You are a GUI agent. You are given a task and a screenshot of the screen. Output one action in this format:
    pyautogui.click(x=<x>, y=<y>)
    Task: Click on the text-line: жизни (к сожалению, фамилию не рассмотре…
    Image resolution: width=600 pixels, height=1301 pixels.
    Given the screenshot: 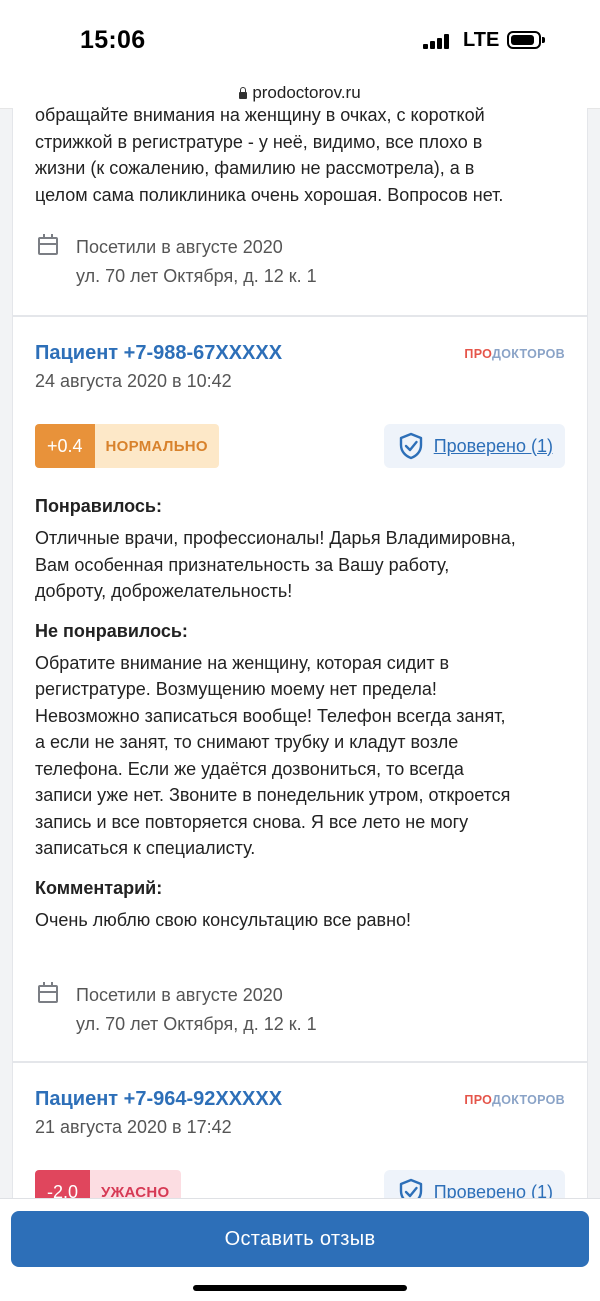 What is the action you would take?
    pyautogui.click(x=255, y=168)
    